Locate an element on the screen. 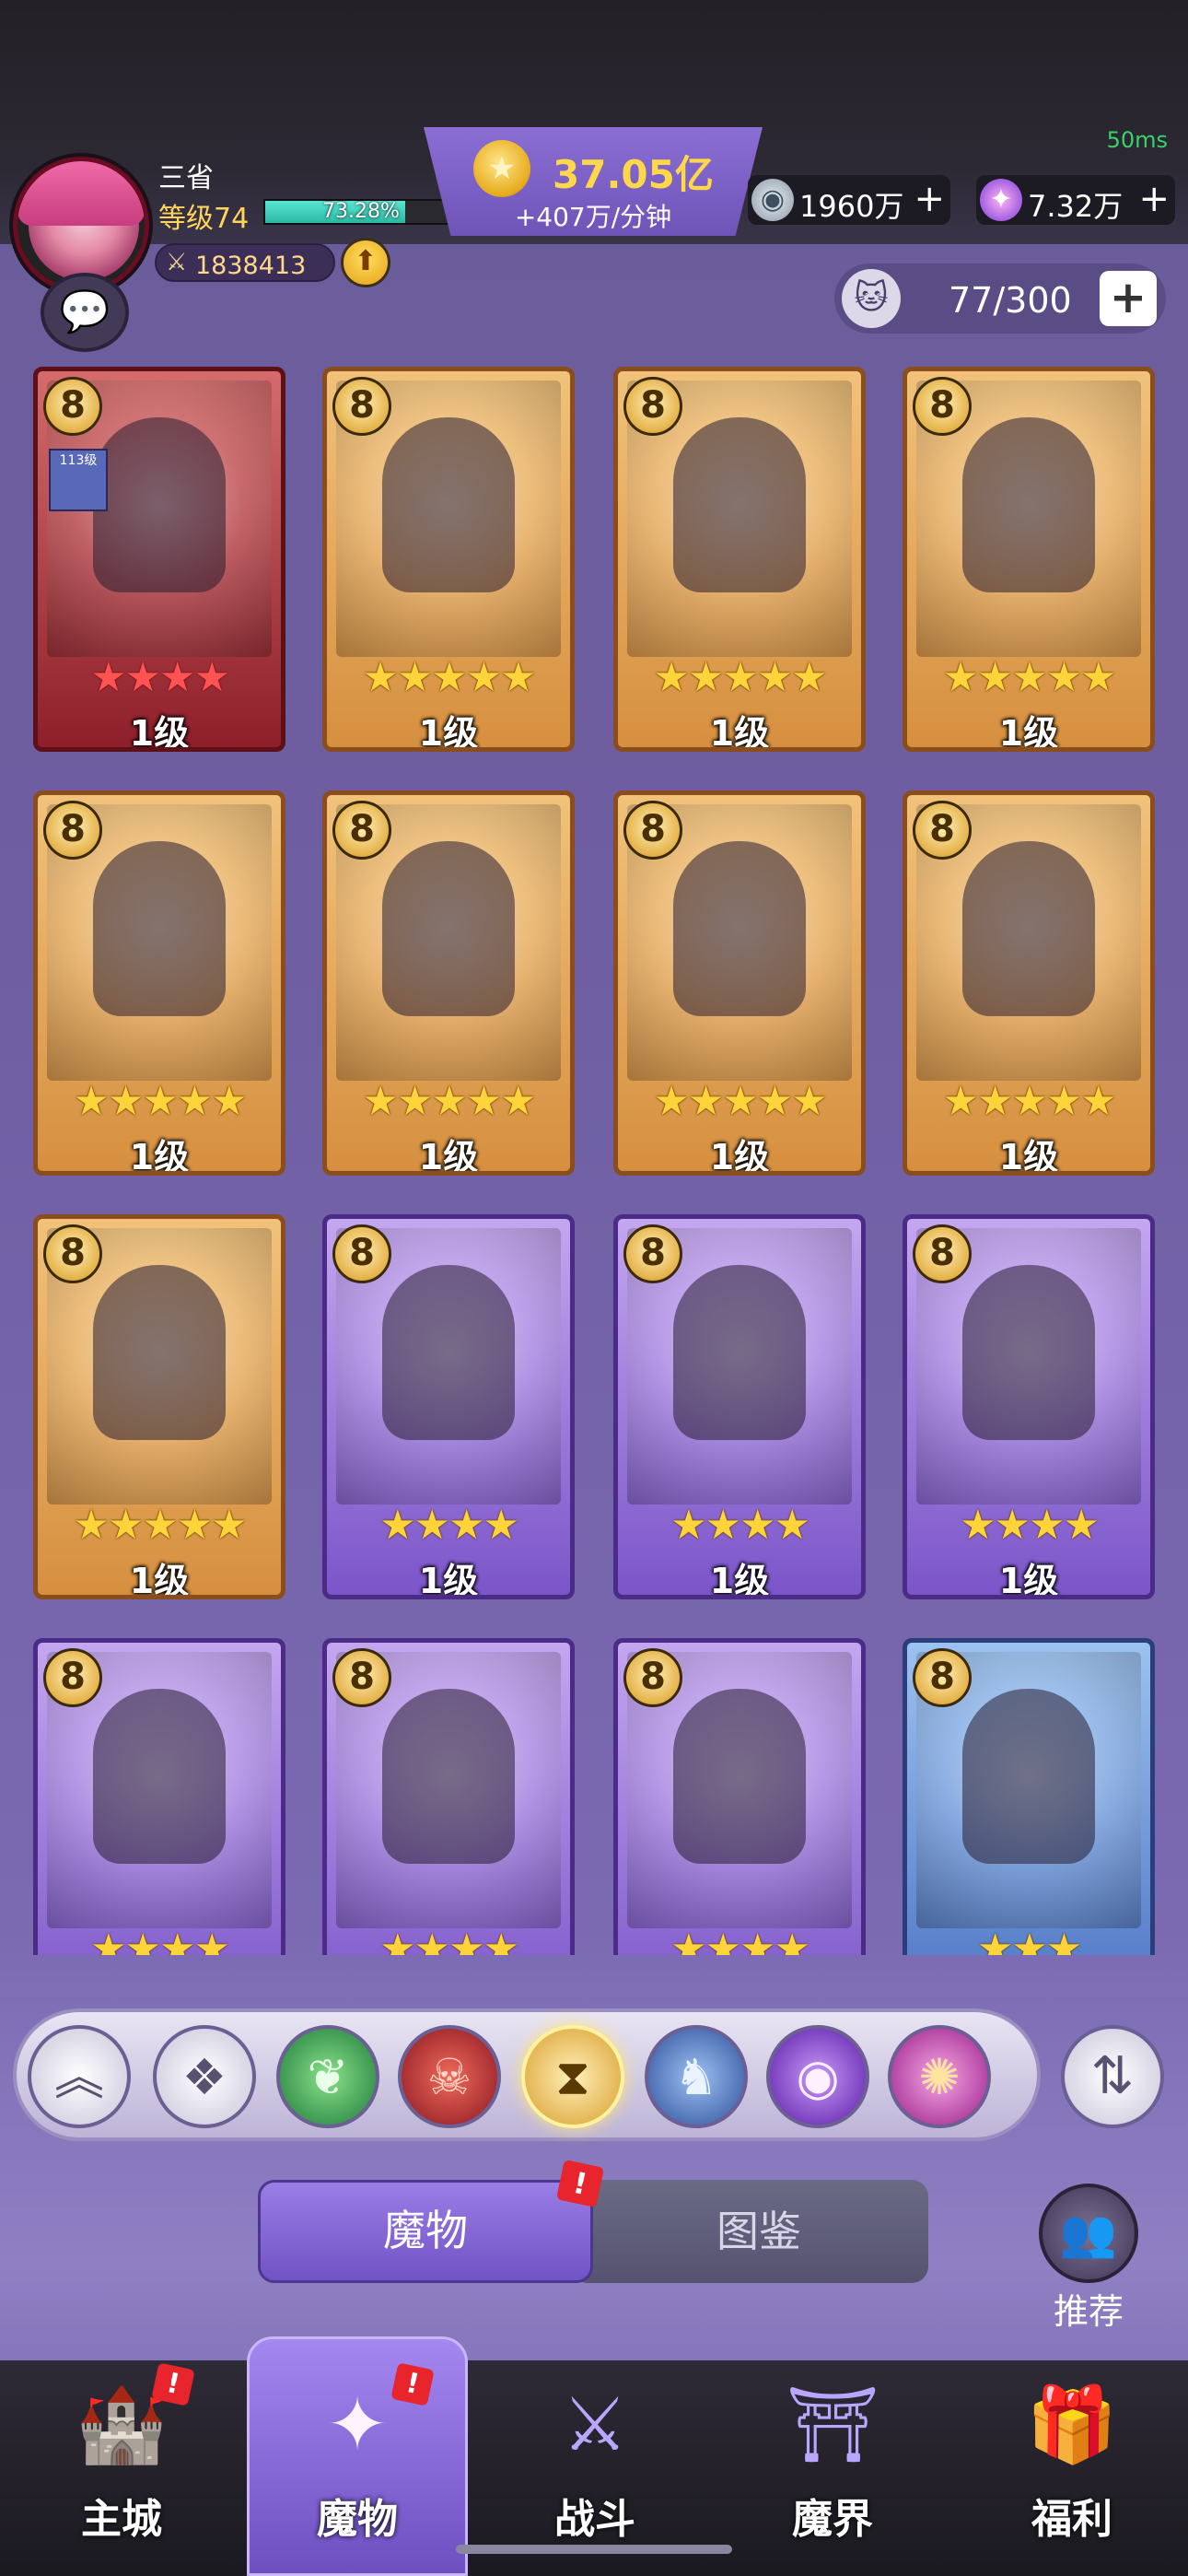 Image resolution: width=1188 pixels, height=2576 pixels. filter-up-arrows-button: ︽ is located at coordinates (79, 2076).